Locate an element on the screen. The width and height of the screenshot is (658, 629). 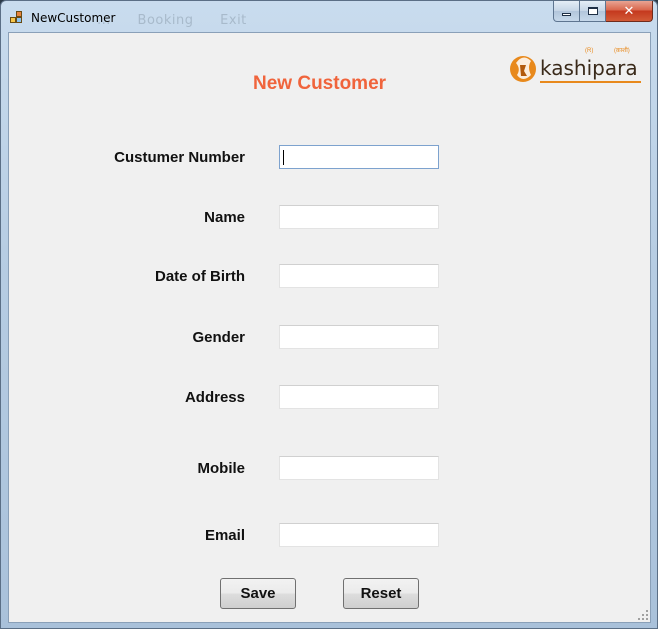
minimize-icon is located at coordinates (566, 14).